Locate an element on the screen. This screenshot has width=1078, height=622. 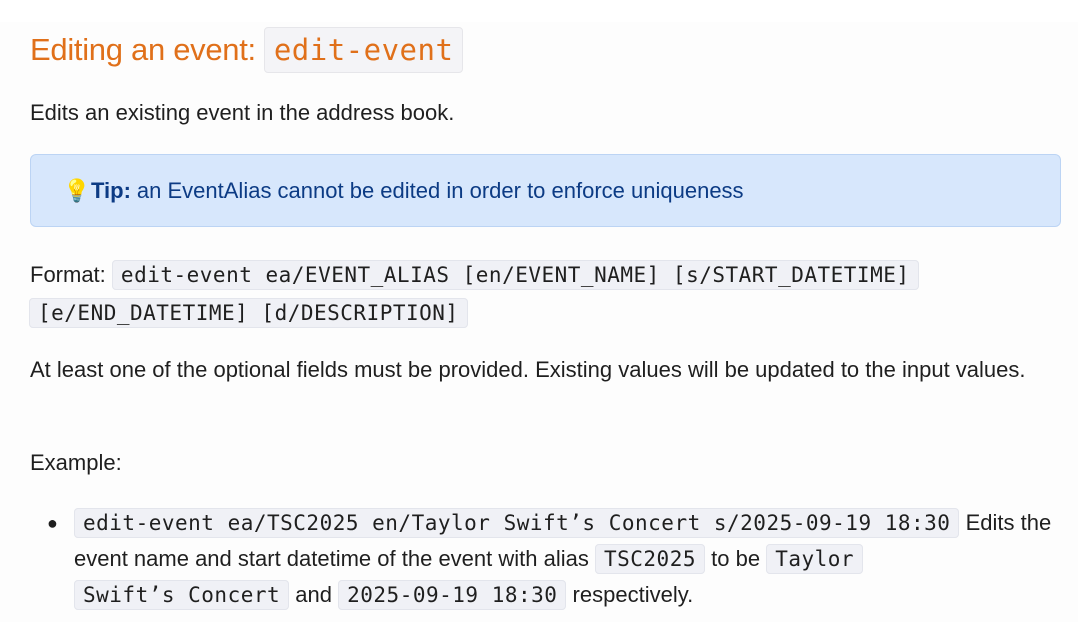
format-code-line2: [e/END_DATETIME] [d/DESCRIPTION] is located at coordinates (248, 313).